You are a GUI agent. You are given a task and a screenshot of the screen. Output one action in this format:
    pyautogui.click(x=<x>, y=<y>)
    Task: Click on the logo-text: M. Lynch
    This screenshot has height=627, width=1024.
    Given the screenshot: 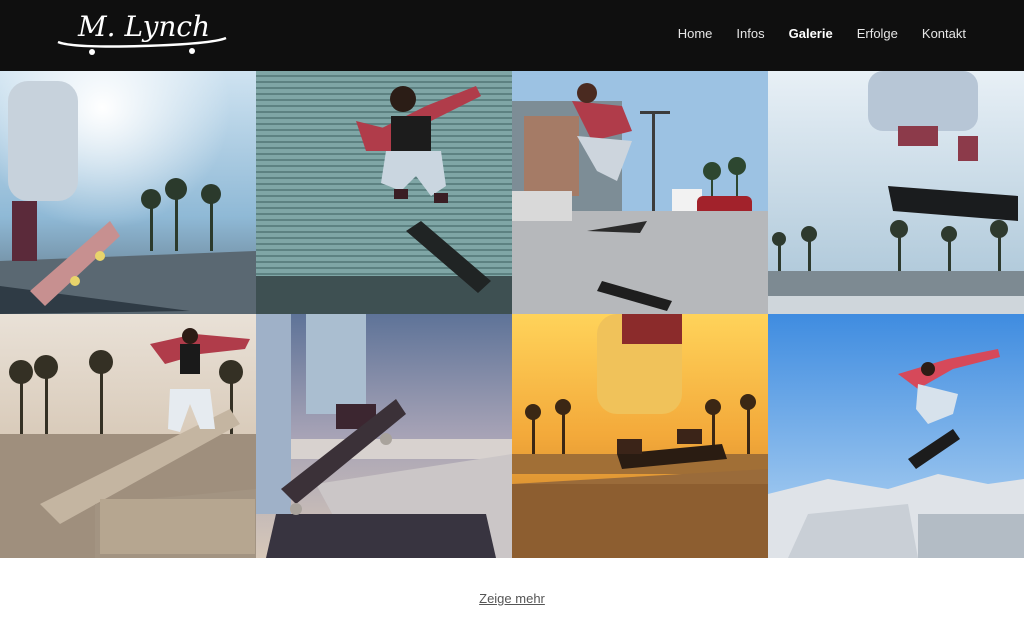 What is the action you would take?
    pyautogui.click(x=143, y=26)
    